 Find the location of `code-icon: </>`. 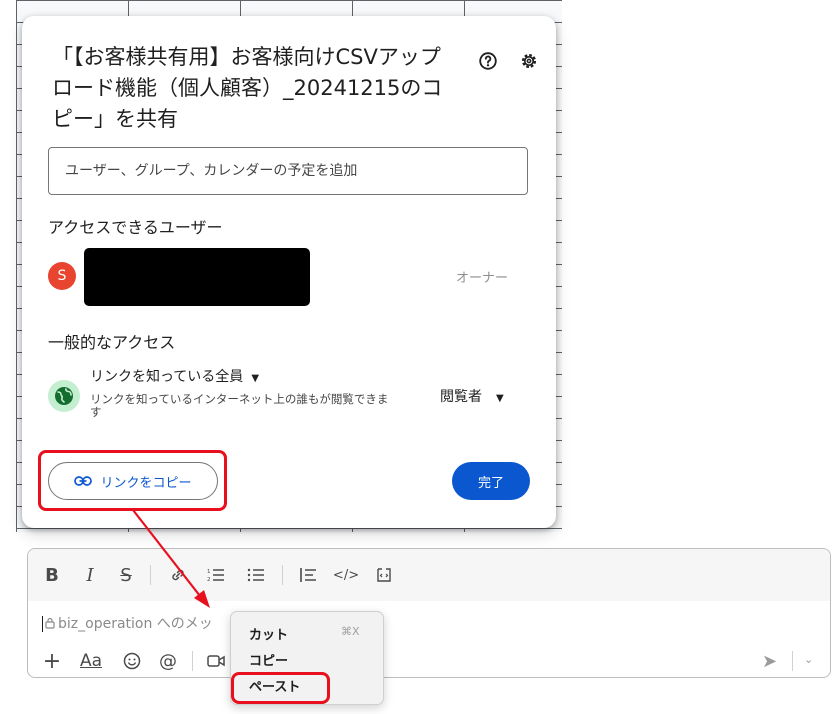

code-icon: </> is located at coordinates (346, 575).